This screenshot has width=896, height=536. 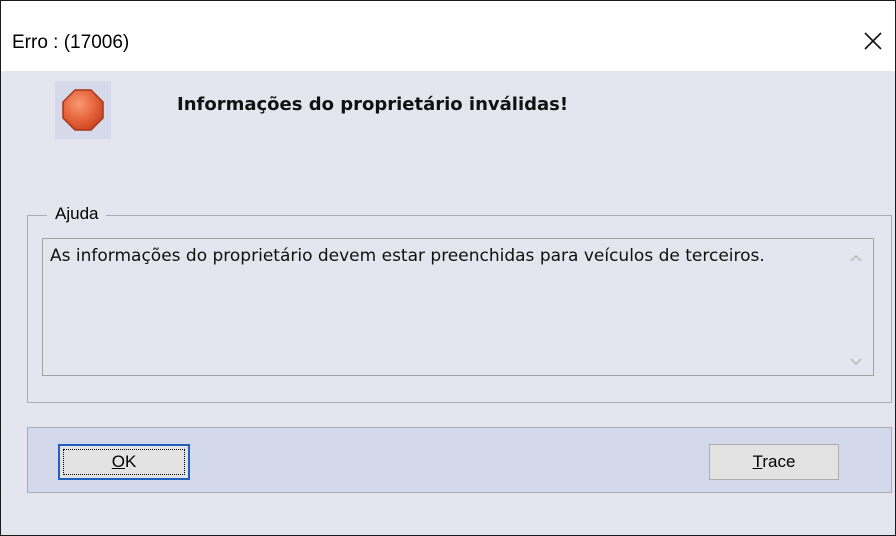 I want to click on trace-button: Trace, so click(x=774, y=462).